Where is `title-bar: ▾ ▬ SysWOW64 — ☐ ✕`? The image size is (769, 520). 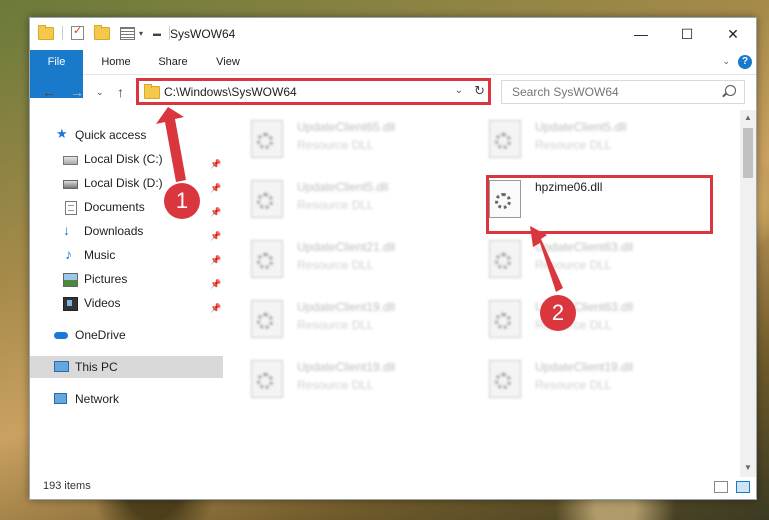
title-bar: ▾ ▬ SysWOW64 — ☐ ✕ is located at coordinates (393, 34).